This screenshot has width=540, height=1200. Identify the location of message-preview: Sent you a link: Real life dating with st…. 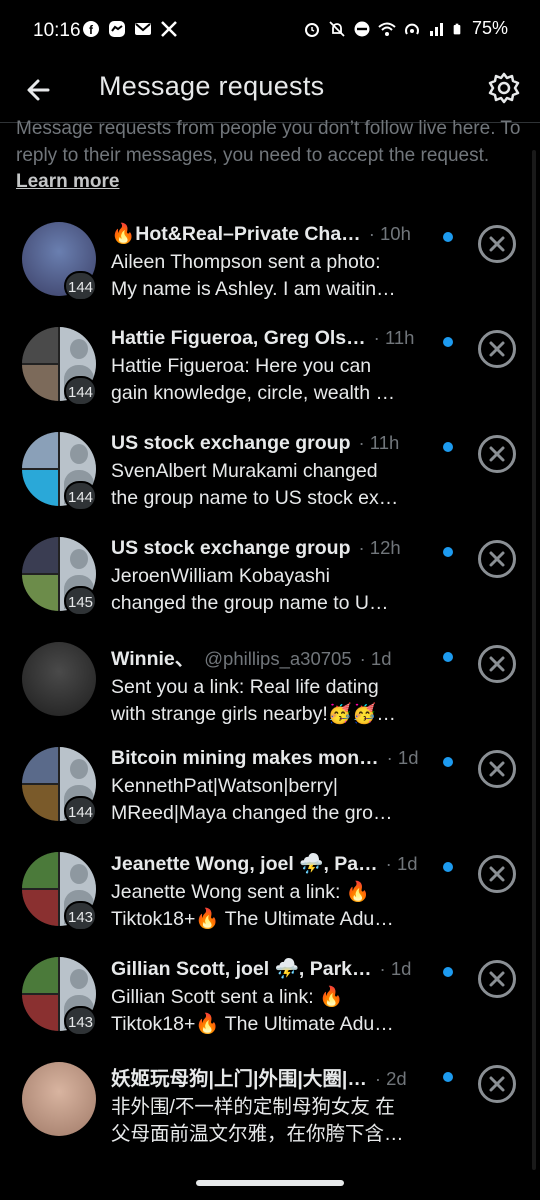
(266, 701).